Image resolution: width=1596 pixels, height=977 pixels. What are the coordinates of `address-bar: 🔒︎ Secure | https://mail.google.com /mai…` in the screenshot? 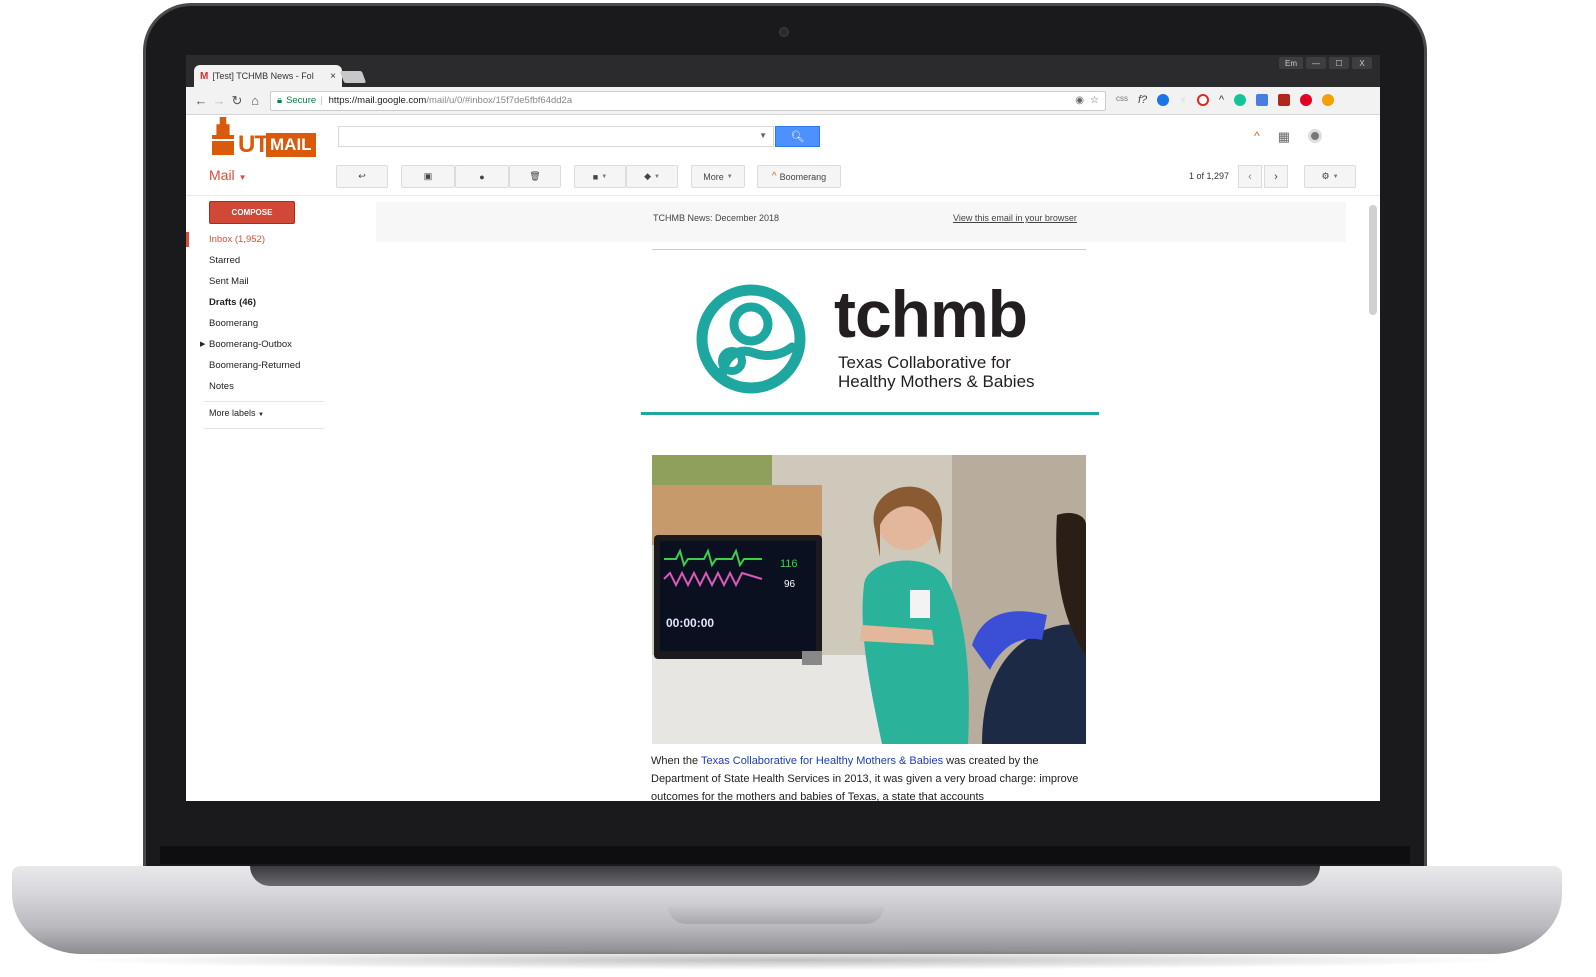 It's located at (688, 100).